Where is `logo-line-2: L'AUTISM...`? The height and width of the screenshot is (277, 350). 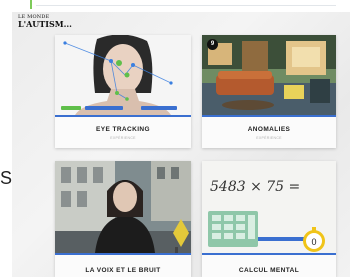
logo-line-2: L'AUTISM... is located at coordinates (45, 24).